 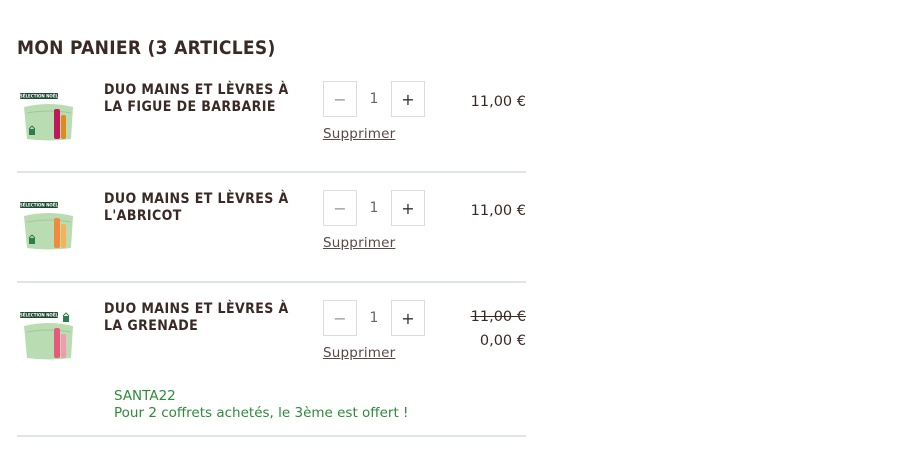 I want to click on original-price: 11,00 €, so click(x=498, y=317).